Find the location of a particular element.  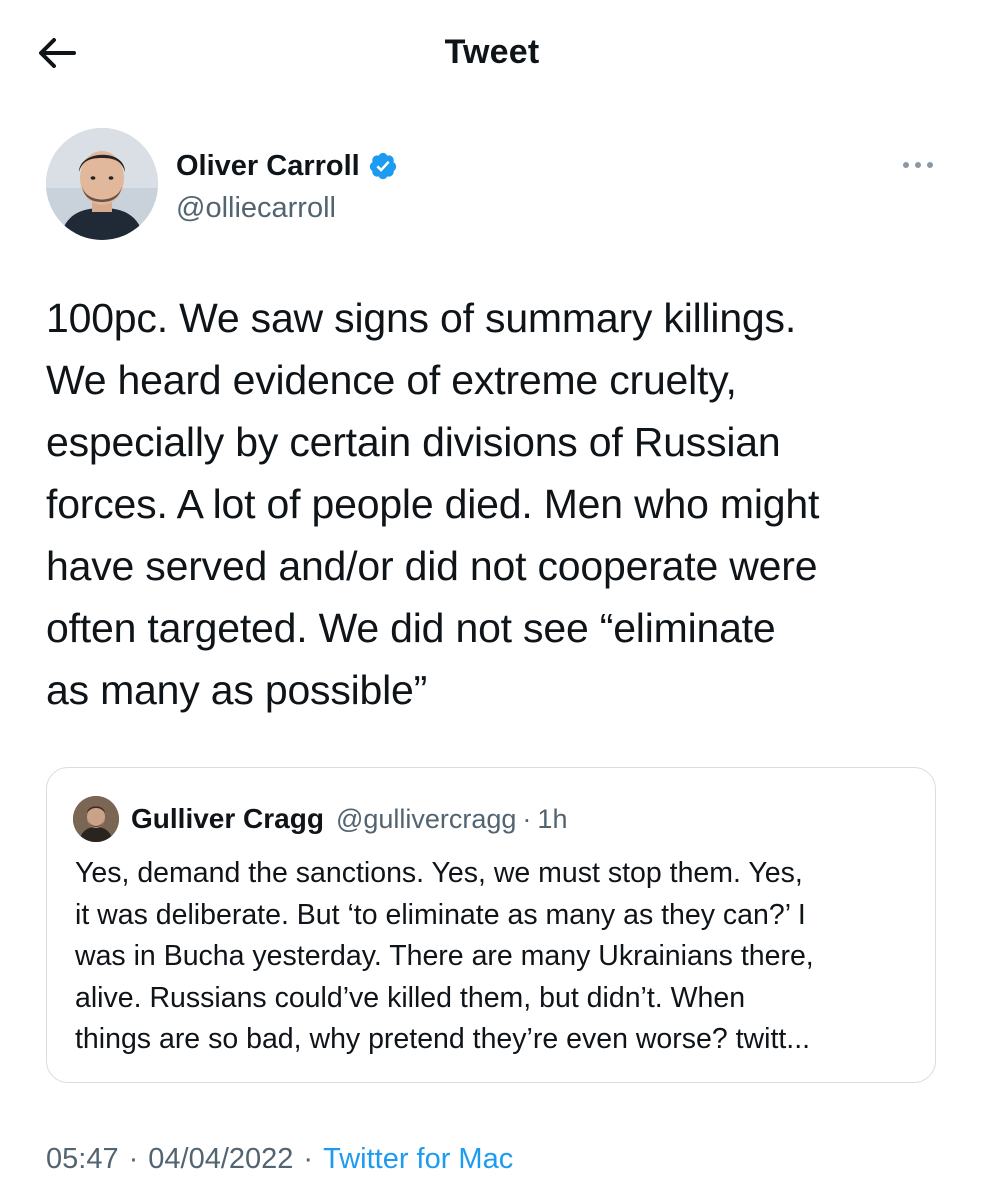

quoted-tweet-header: Gulliver Cragg @gullivercragg · 1h is located at coordinates (320, 819).